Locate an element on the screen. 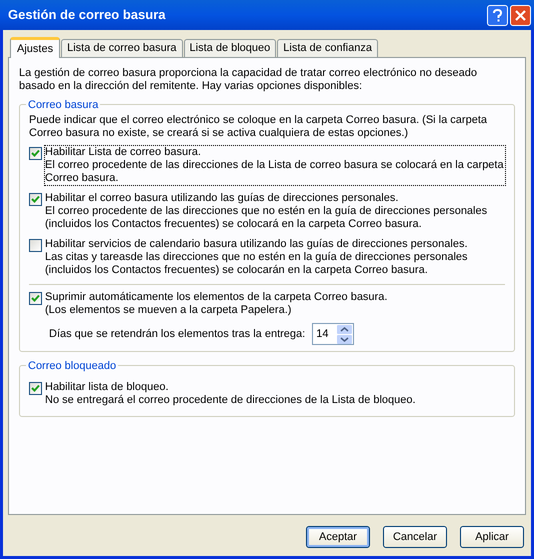 This screenshot has width=534, height=559. option-description: El correo procedente de las direcciones que no estén en la guía de direcciones personales (incluidos los Contactos frecuentes) se colocará en la carpeta Correo basura. is located at coordinates (266, 218).